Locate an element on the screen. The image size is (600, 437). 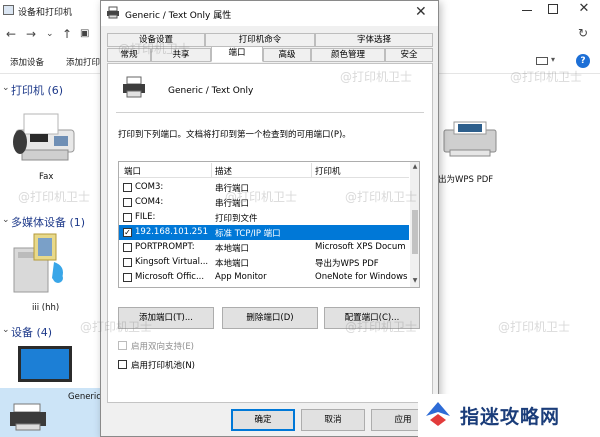
port-name: COM3: is located at coordinates (149, 187).